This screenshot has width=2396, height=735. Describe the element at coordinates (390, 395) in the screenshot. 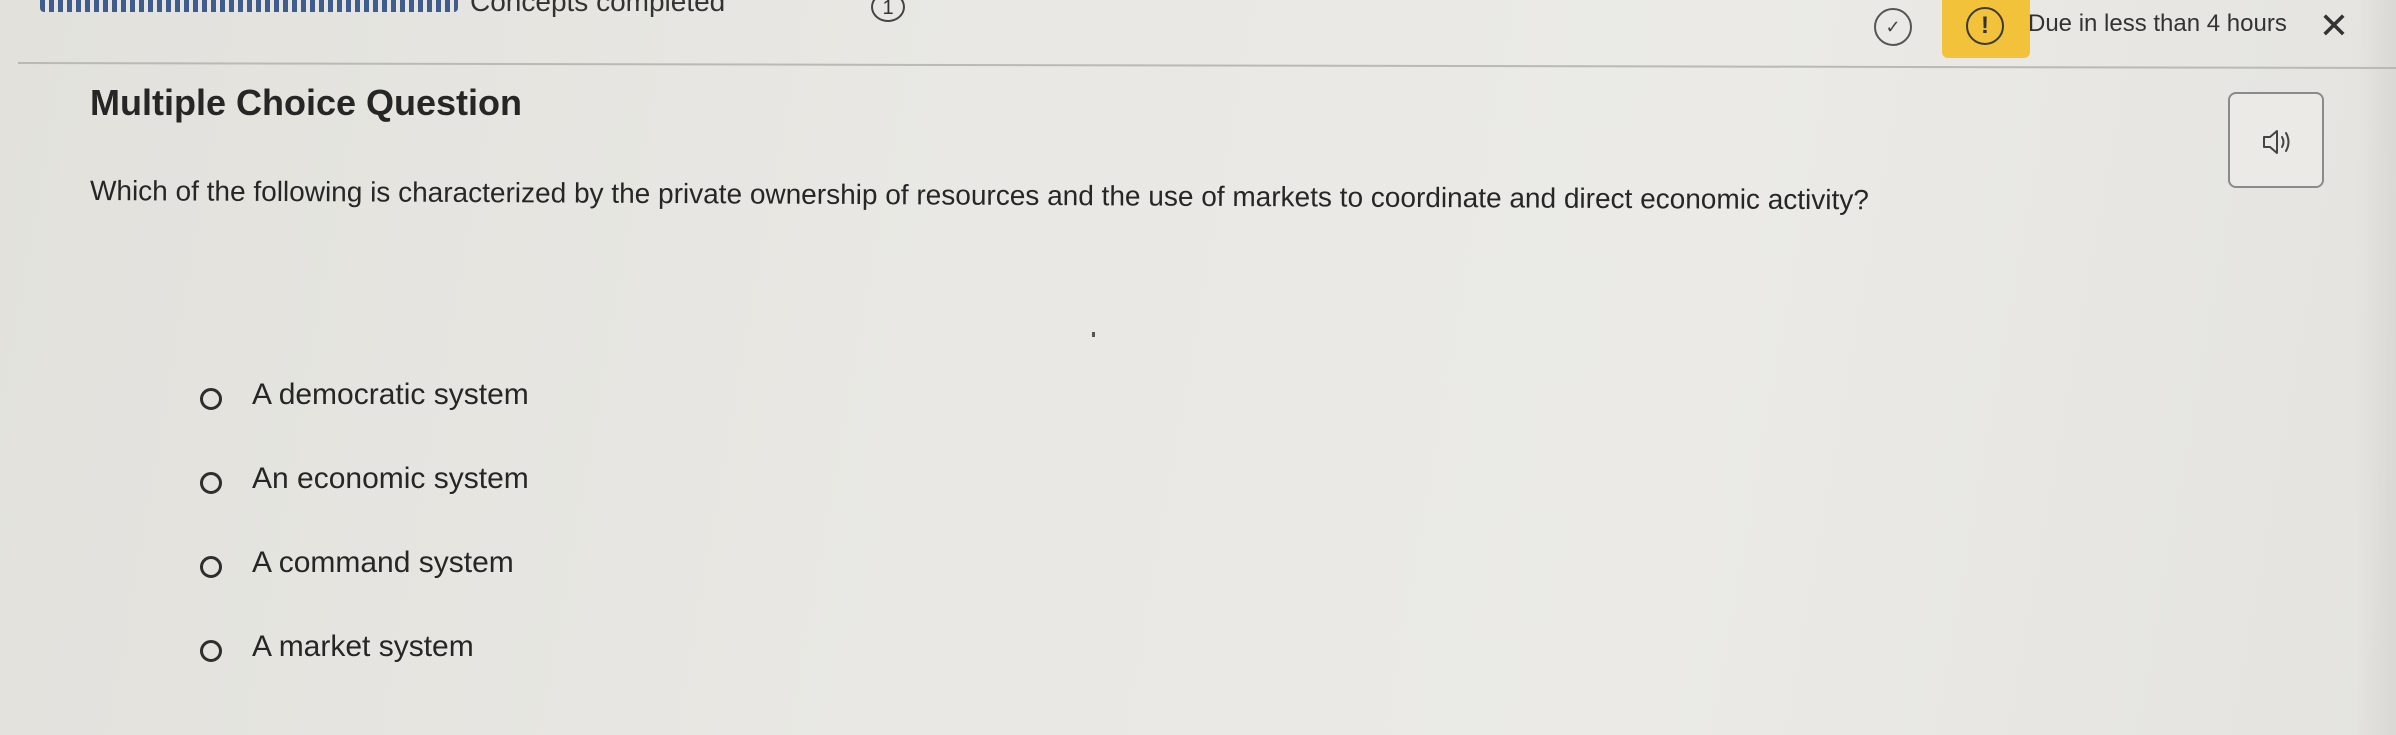

I see `option-label: A democratic system` at that location.